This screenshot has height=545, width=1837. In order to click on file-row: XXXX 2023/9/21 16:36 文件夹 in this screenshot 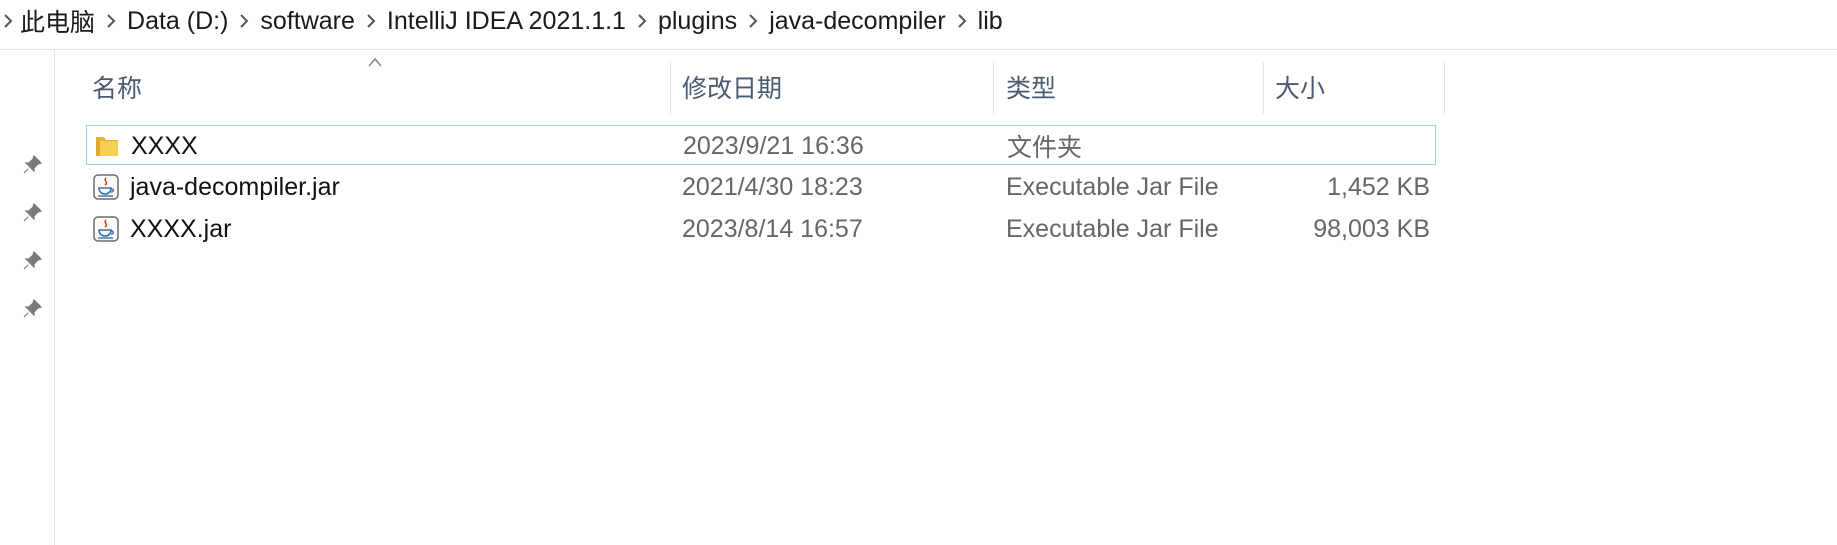, I will do `click(761, 145)`.